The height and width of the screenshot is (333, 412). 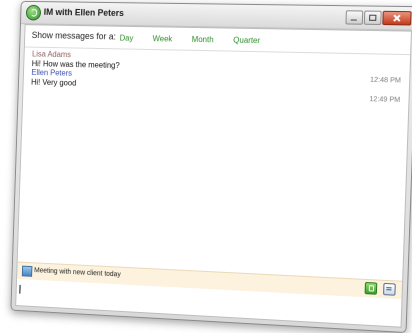 I want to click on chat-app-icon, so click(x=33, y=12).